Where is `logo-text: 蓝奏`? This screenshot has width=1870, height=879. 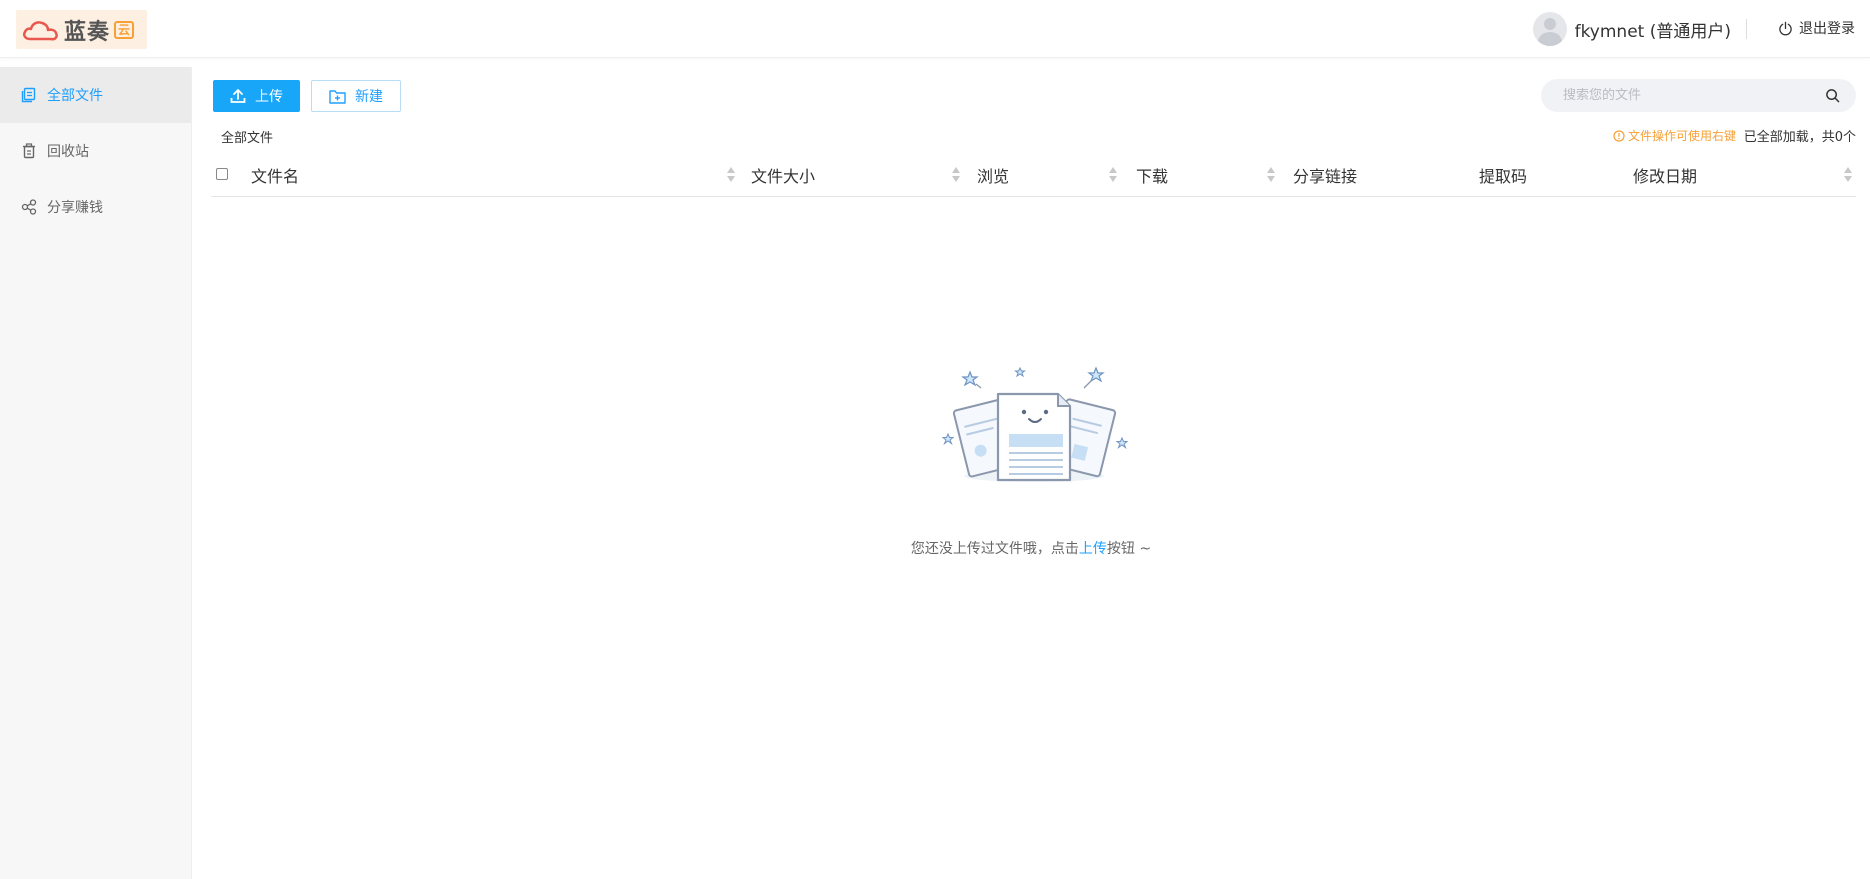
logo-text: 蓝奏 is located at coordinates (87, 32).